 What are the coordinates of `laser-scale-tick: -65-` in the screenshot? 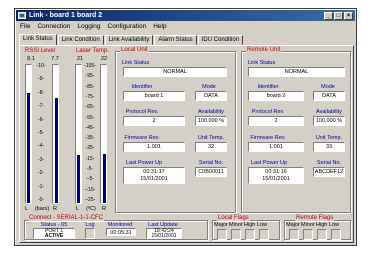 It's located at (90, 107).